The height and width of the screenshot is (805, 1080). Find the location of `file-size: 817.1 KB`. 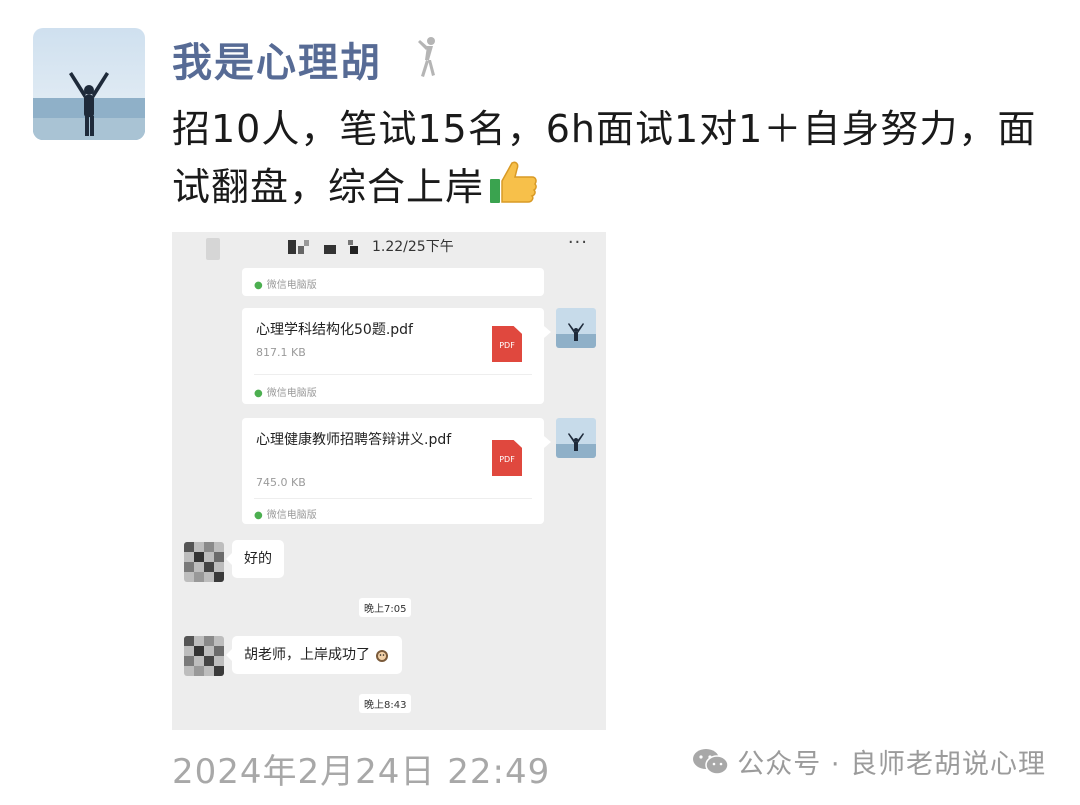

file-size: 817.1 KB is located at coordinates (281, 352).